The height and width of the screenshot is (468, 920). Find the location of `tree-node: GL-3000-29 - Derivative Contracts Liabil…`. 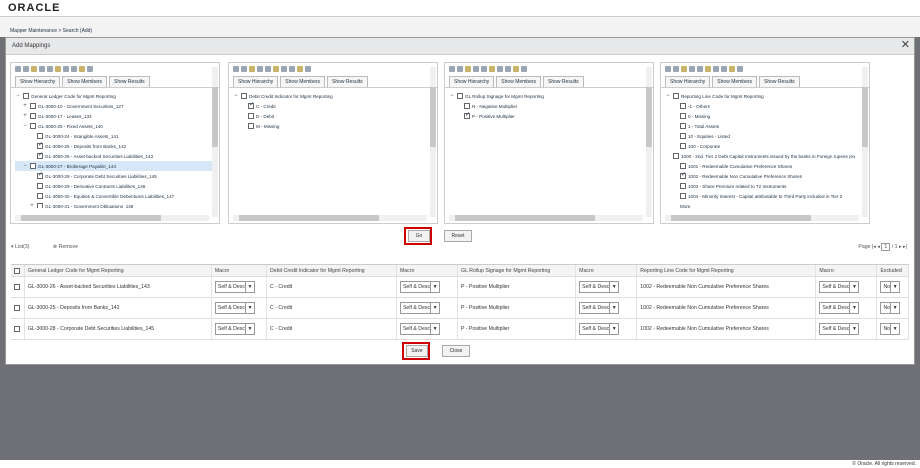

tree-node: GL-3000-29 - Derivative Contracts Liabil… is located at coordinates (115, 186).